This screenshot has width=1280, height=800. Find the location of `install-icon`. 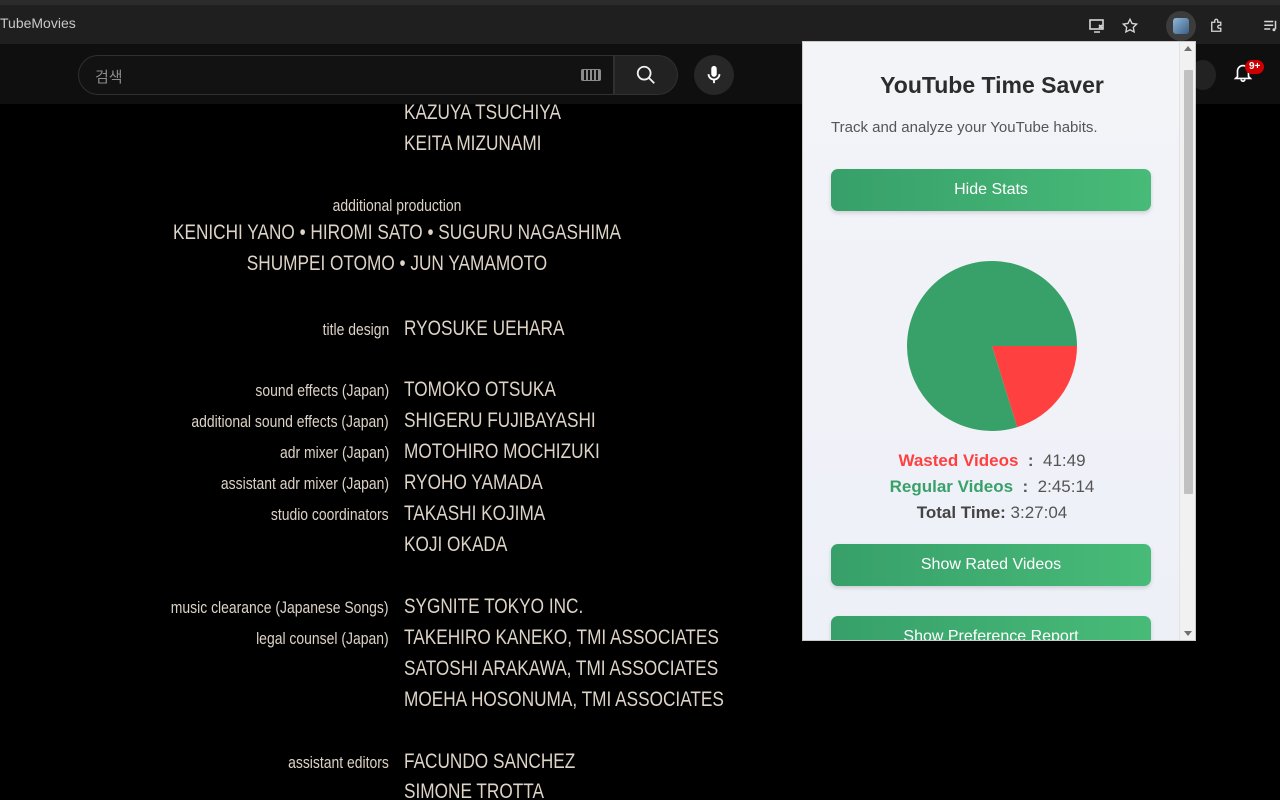

install-icon is located at coordinates (1097, 26).